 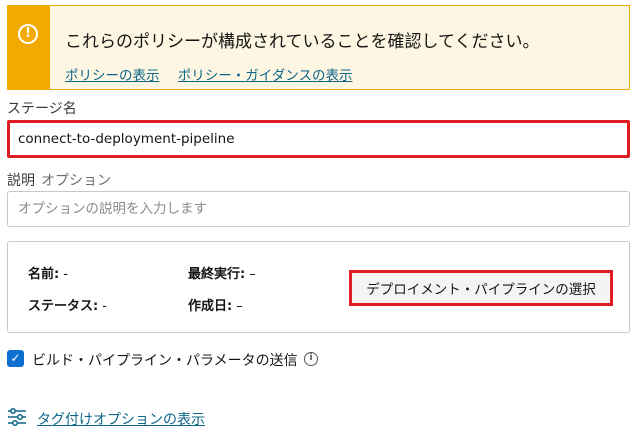 I want to click on last-run-field: 最終実行: –, so click(x=222, y=272).